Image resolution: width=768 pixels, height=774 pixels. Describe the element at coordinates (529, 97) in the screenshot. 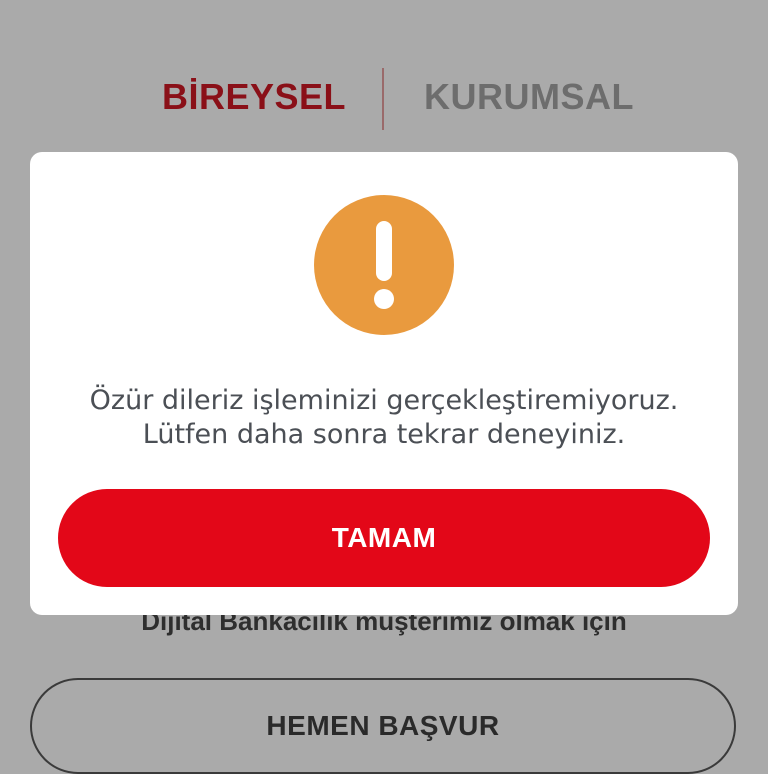

I see `tab-kurumsal: KURUMSAL` at that location.